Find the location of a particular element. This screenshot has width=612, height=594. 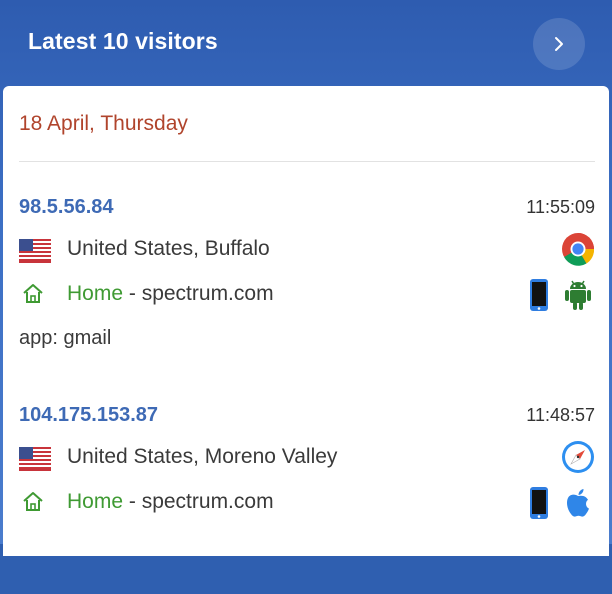

visitor-ip: 104.175.153.87 is located at coordinates (88, 415).